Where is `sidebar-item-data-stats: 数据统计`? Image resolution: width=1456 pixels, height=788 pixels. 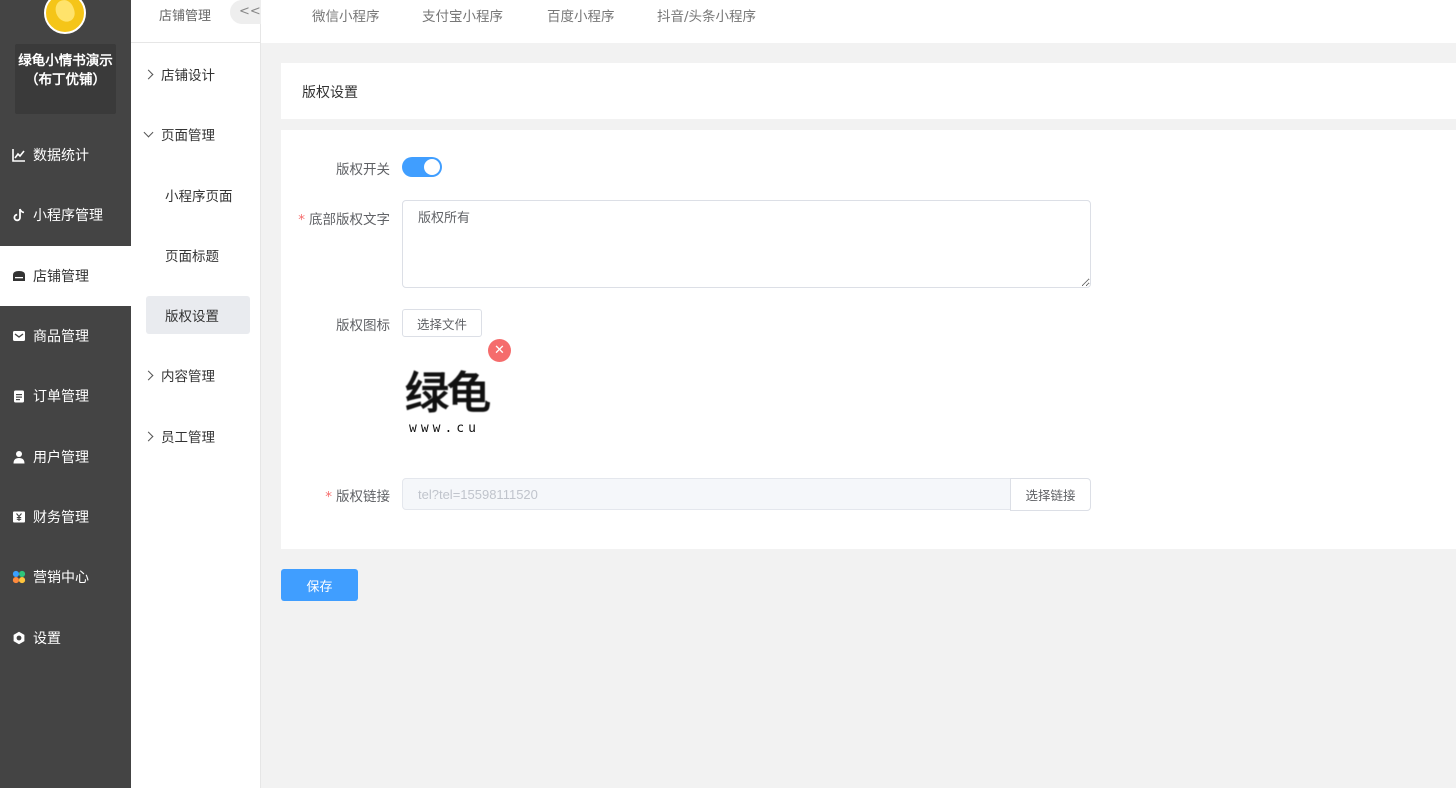
sidebar-item-data-stats: 数据统计 is located at coordinates (65, 155).